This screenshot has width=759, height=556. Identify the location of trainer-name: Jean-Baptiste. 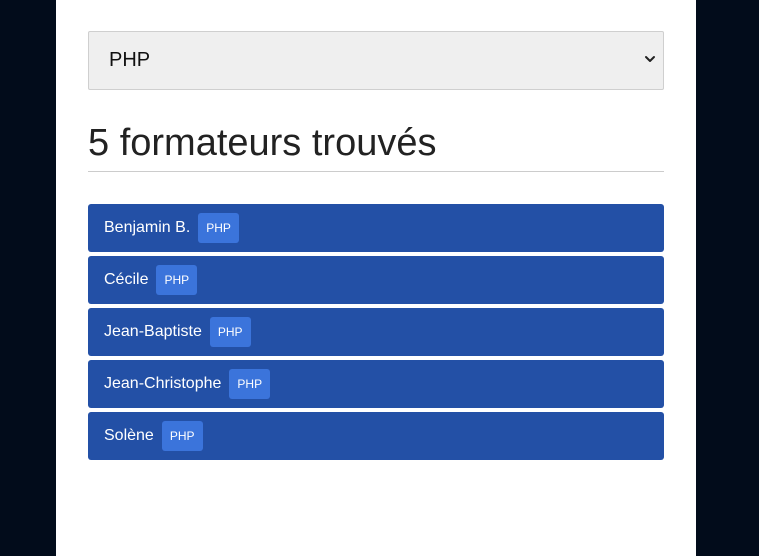
(153, 331).